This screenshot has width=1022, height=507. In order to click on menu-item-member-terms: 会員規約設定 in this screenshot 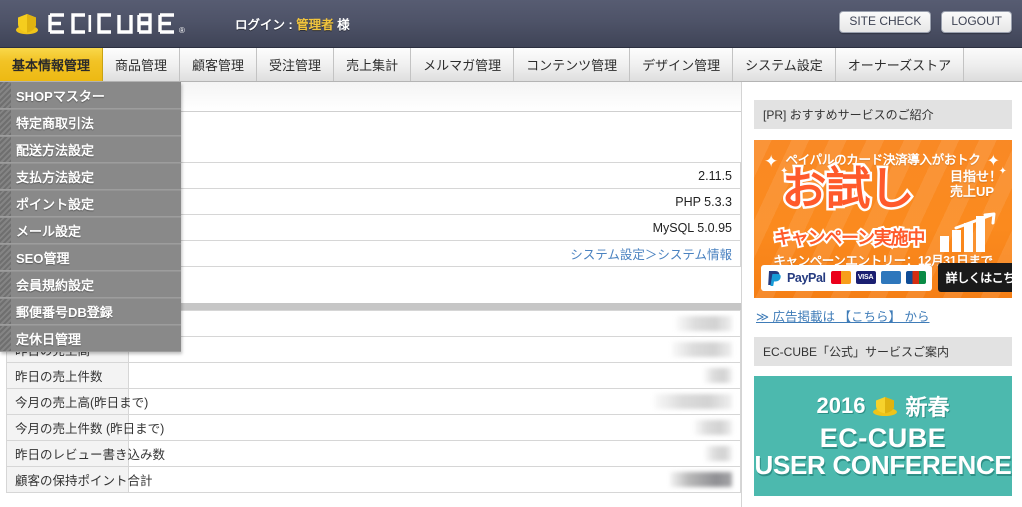, I will do `click(90, 284)`.